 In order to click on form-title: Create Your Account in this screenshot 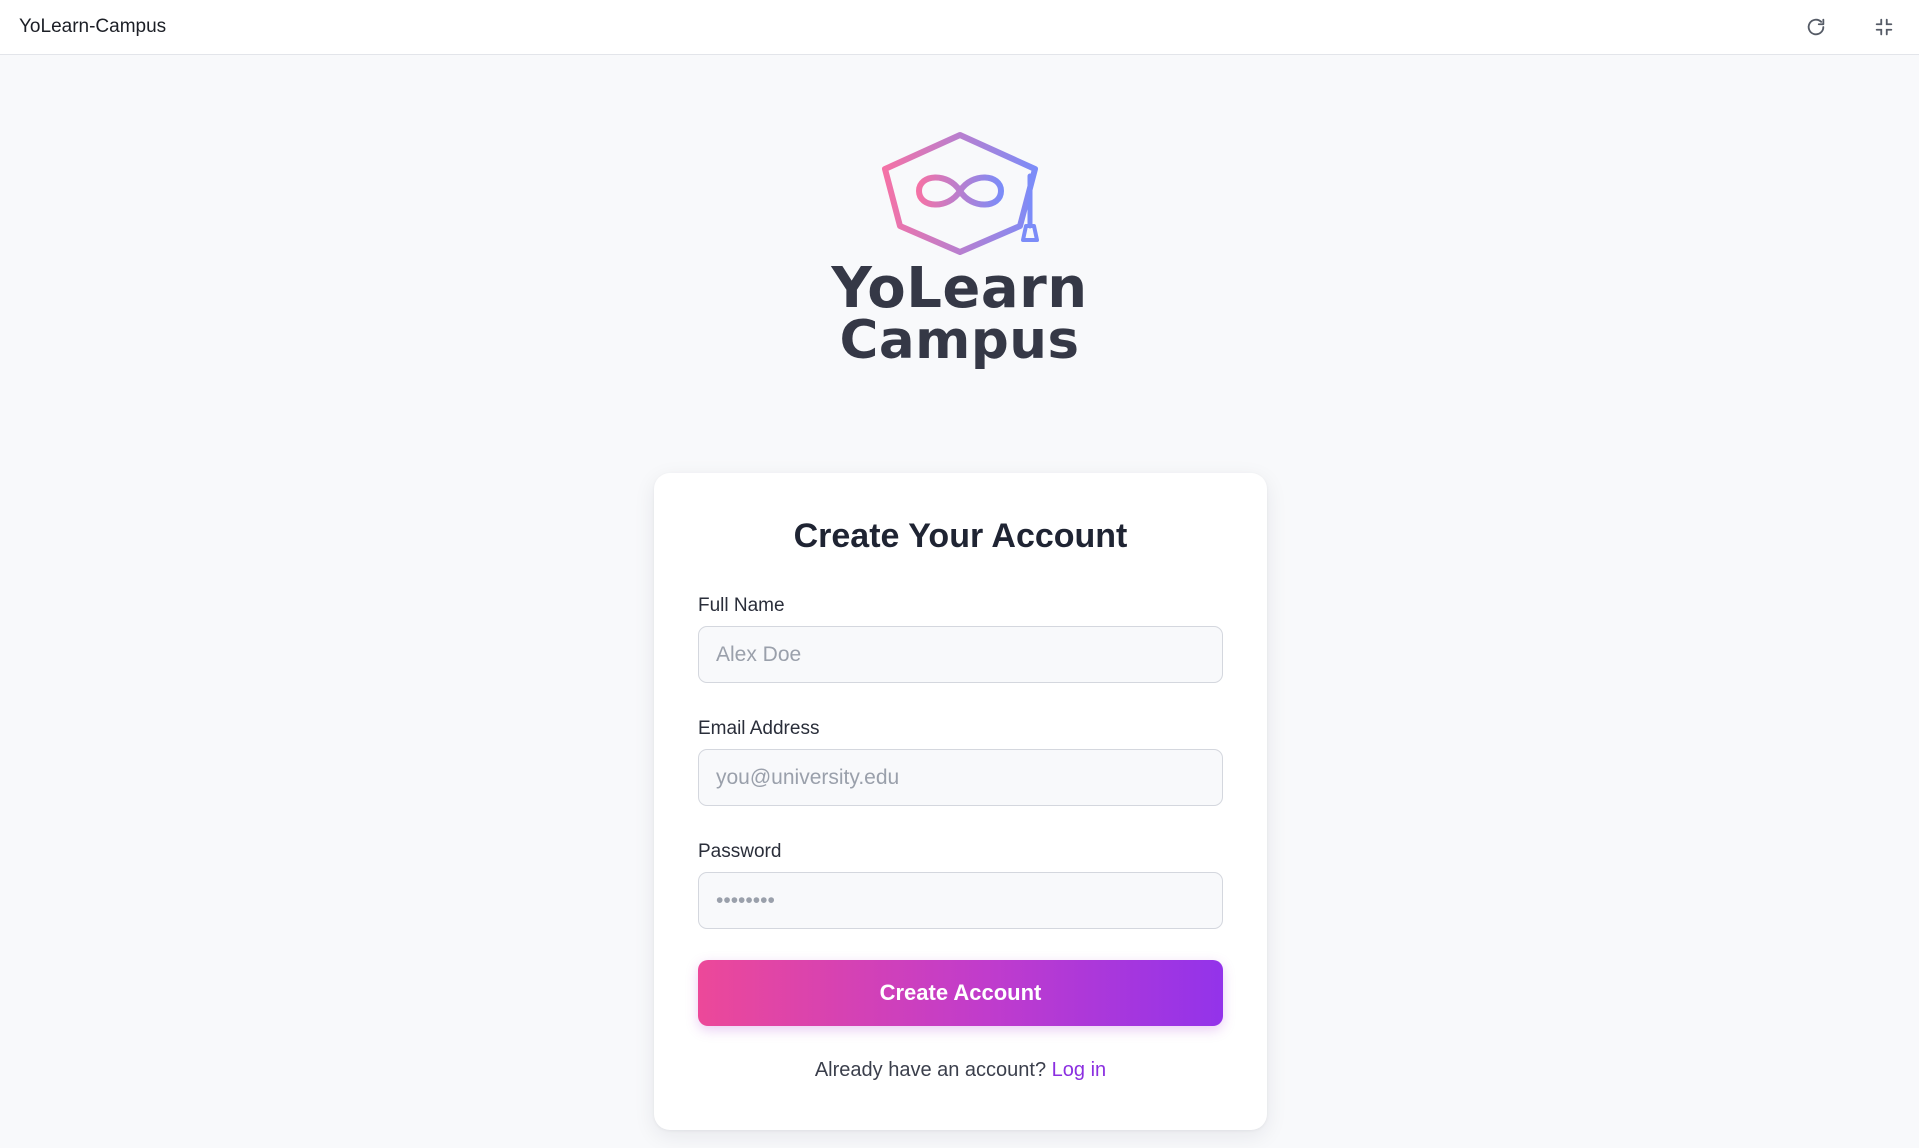, I will do `click(960, 536)`.